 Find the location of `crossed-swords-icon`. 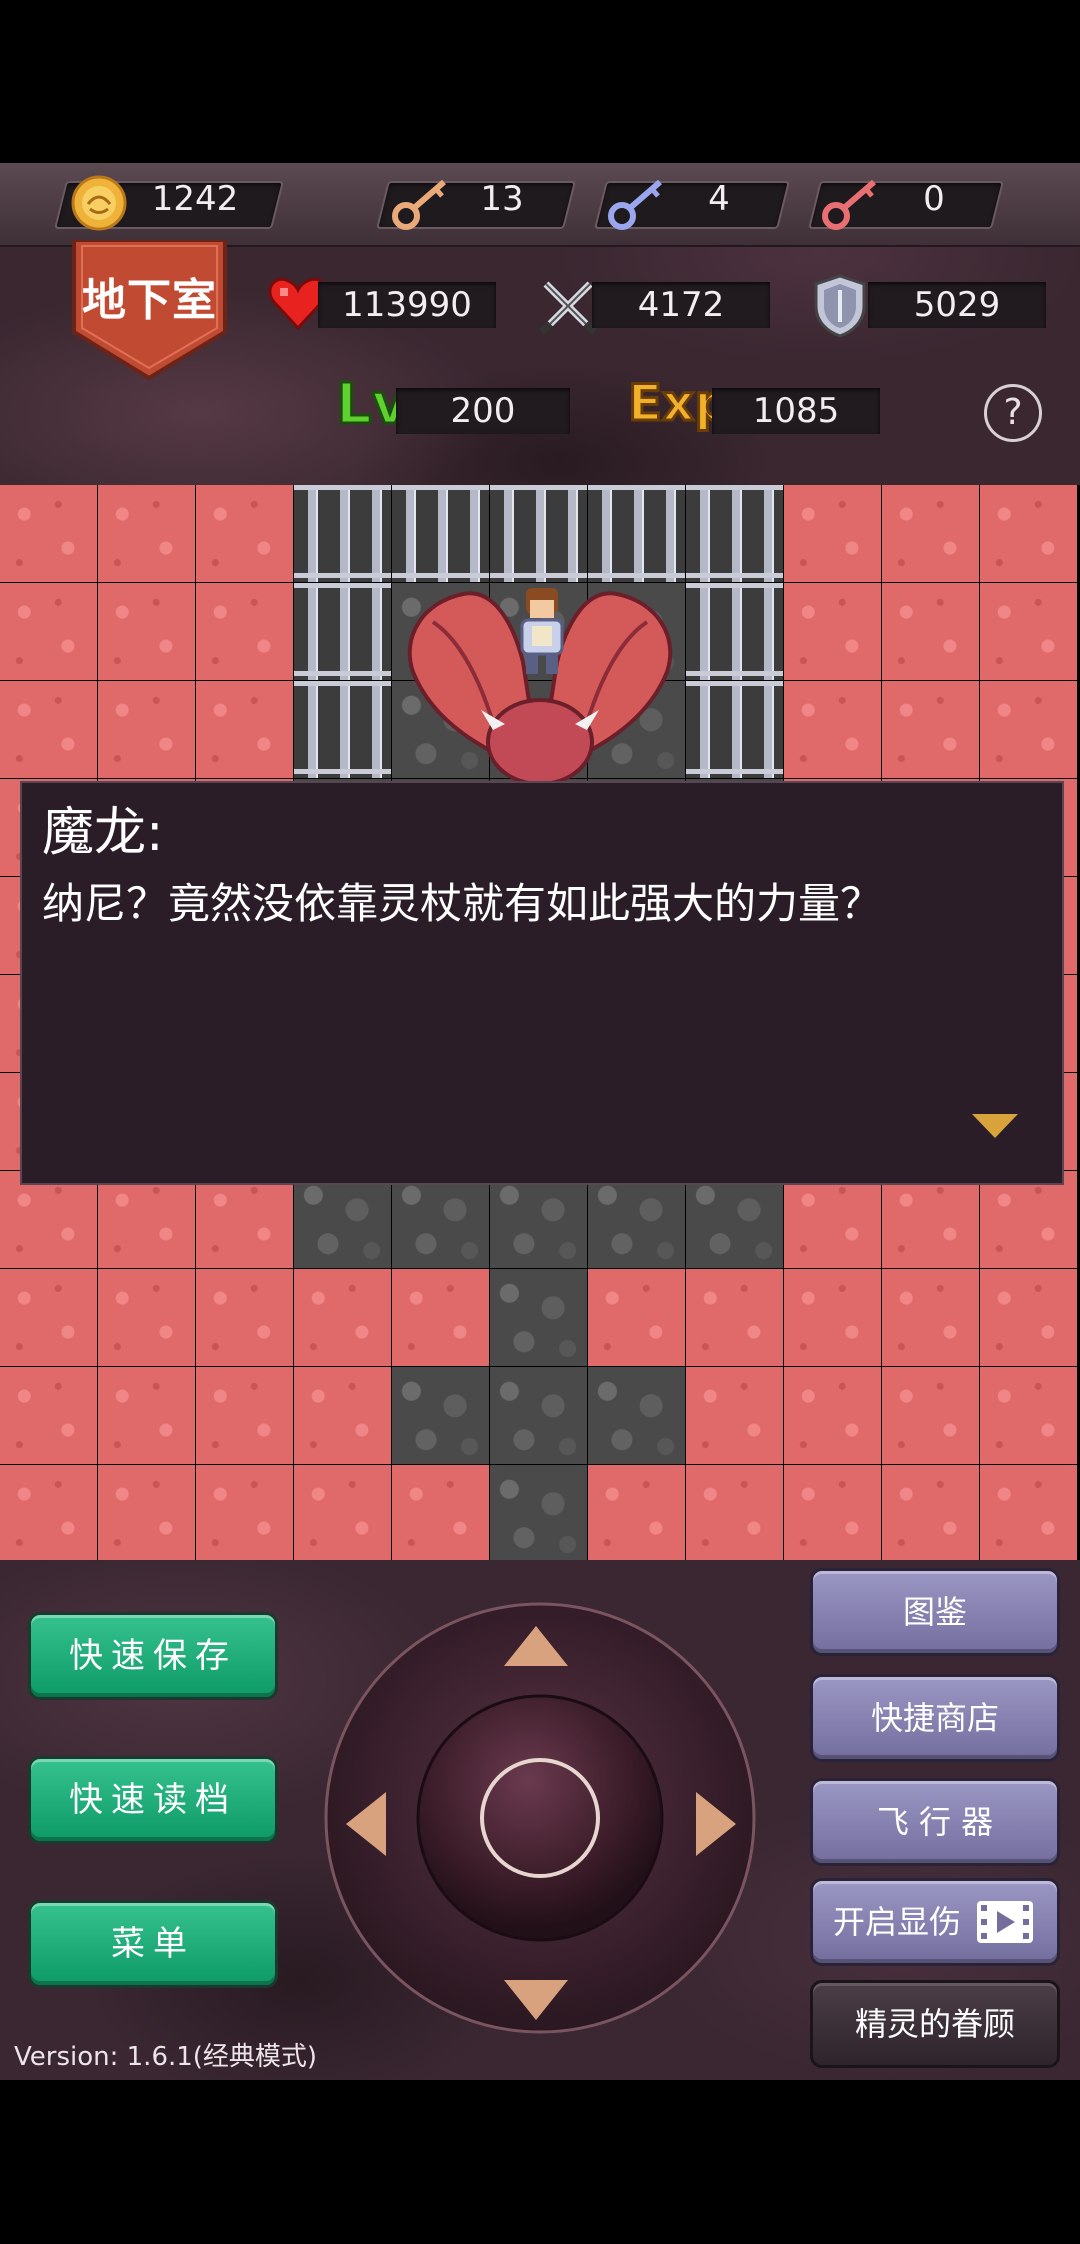

crossed-swords-icon is located at coordinates (568, 308).